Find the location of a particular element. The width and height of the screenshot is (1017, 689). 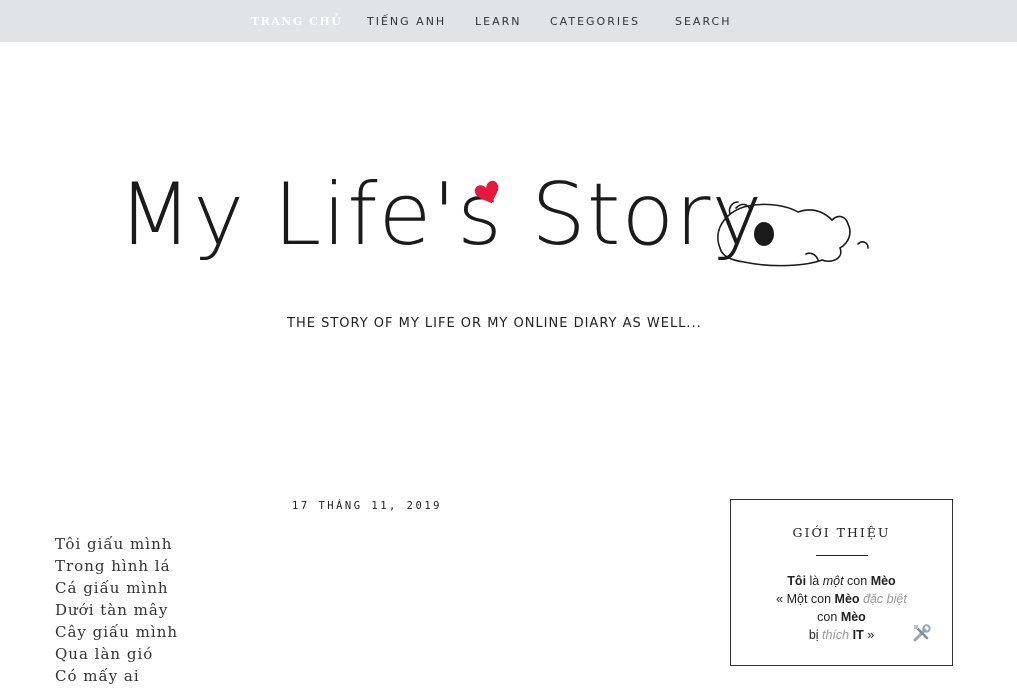

about-text: Tôi is located at coordinates (797, 581).